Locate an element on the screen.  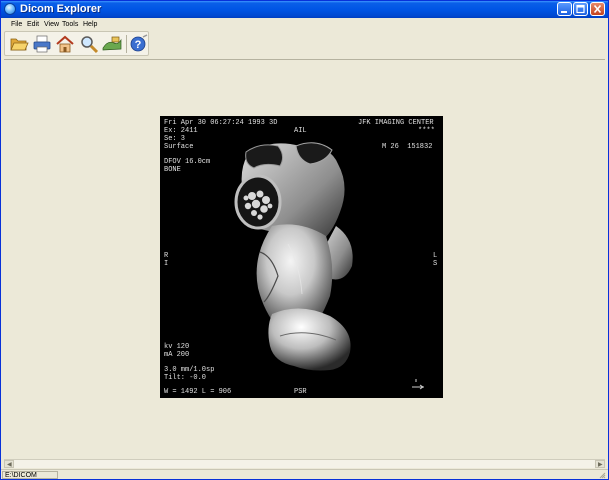
status-path: E:\DICOM is located at coordinates (21, 475).